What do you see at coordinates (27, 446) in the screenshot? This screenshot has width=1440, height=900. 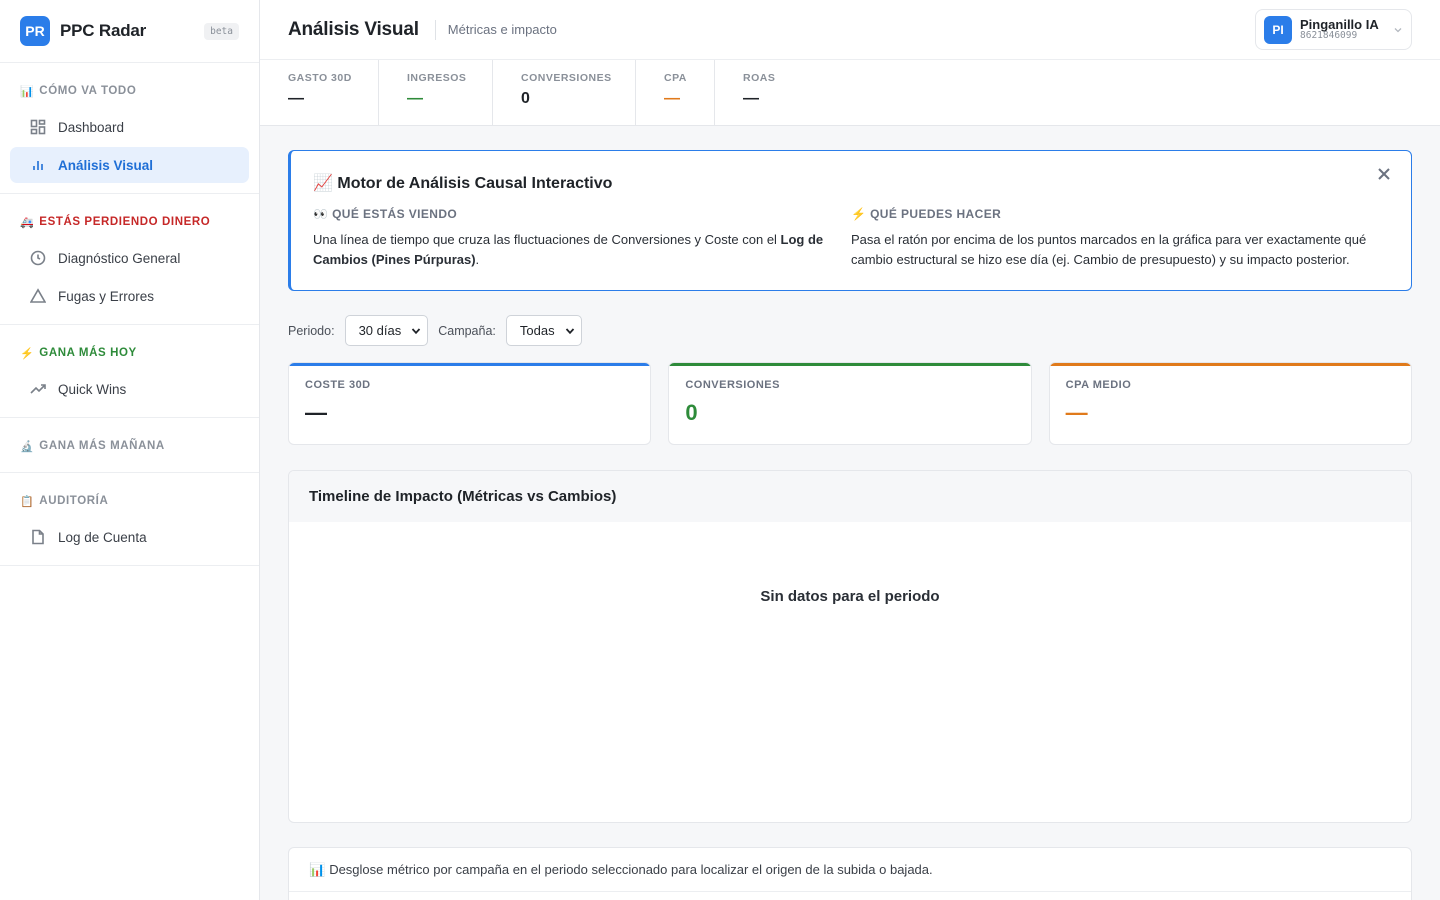 I see `microscope-icon: 🔬` at bounding box center [27, 446].